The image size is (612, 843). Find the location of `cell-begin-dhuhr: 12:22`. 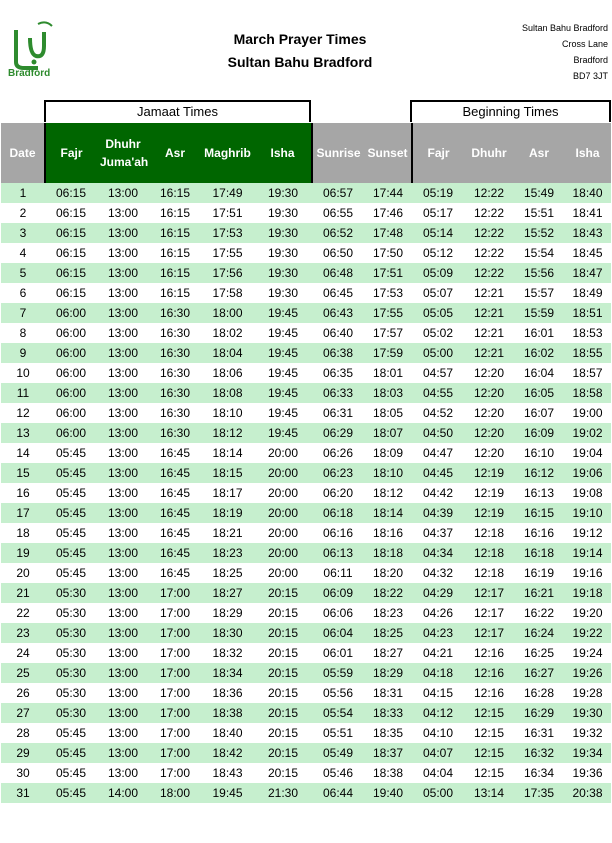

cell-begin-dhuhr: 12:22 is located at coordinates (489, 253).